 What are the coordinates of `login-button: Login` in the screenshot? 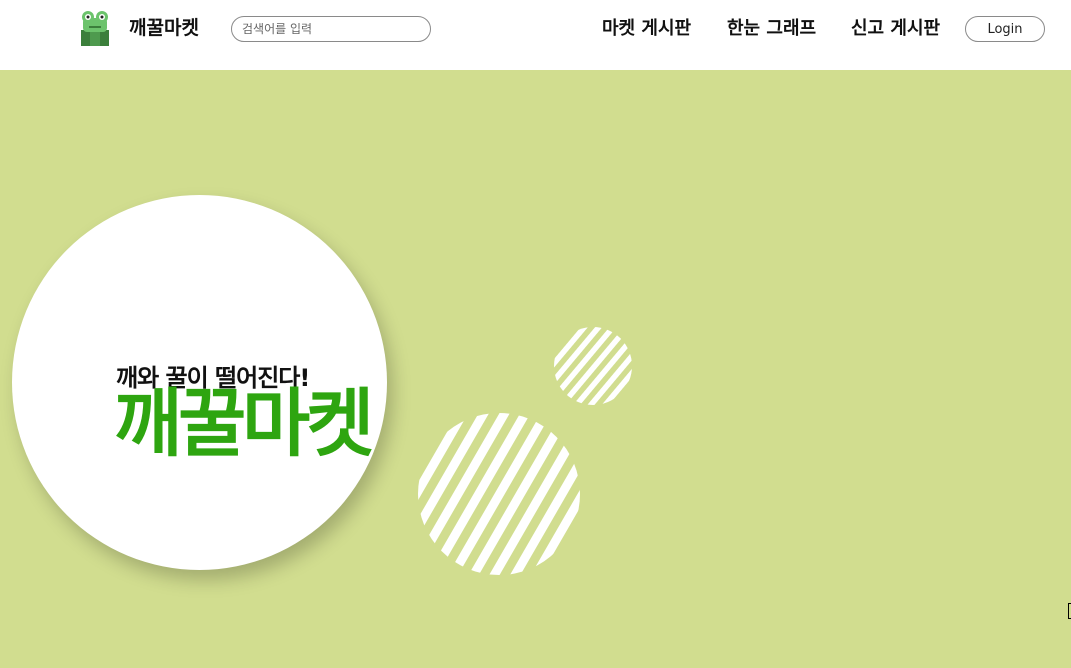 It's located at (1005, 29).